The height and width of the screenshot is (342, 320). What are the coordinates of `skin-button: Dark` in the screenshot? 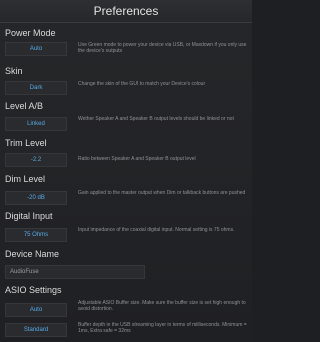 It's located at (36, 88).